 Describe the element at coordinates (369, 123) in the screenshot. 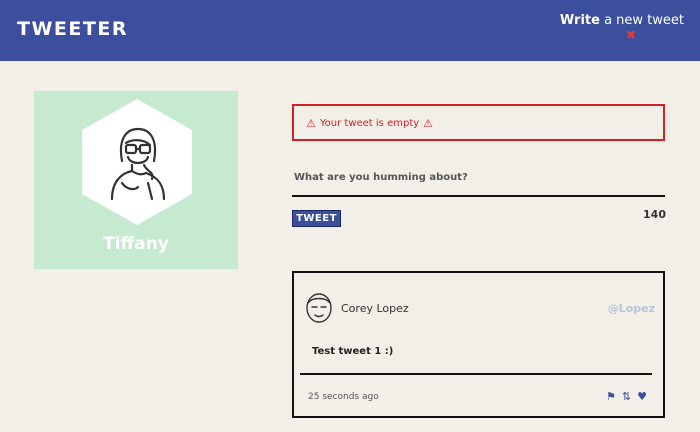

I see `error-message: Your tweet is empty` at that location.